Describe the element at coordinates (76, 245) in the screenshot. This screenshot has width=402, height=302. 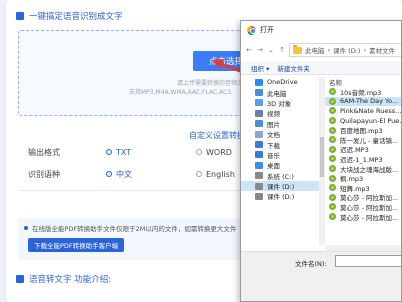
I see `download-client-button: 下载全能PDF转换助手客户端` at that location.